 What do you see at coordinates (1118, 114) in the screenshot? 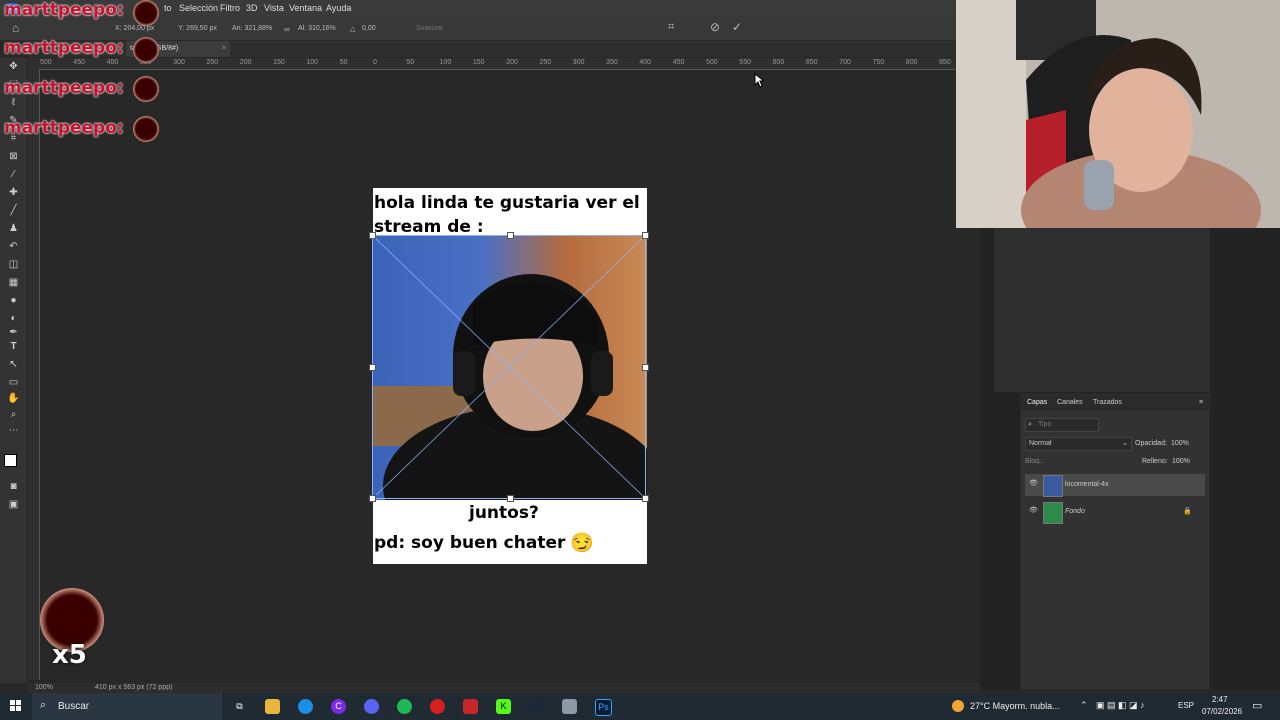
I see `webcam-feed` at bounding box center [1118, 114].